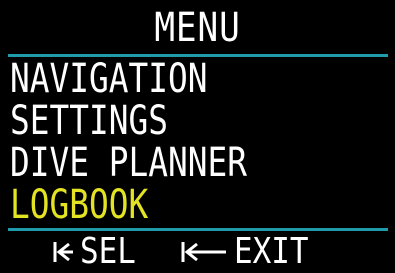  I want to click on menu-item-logbook: LOGBOOK, so click(166, 205).